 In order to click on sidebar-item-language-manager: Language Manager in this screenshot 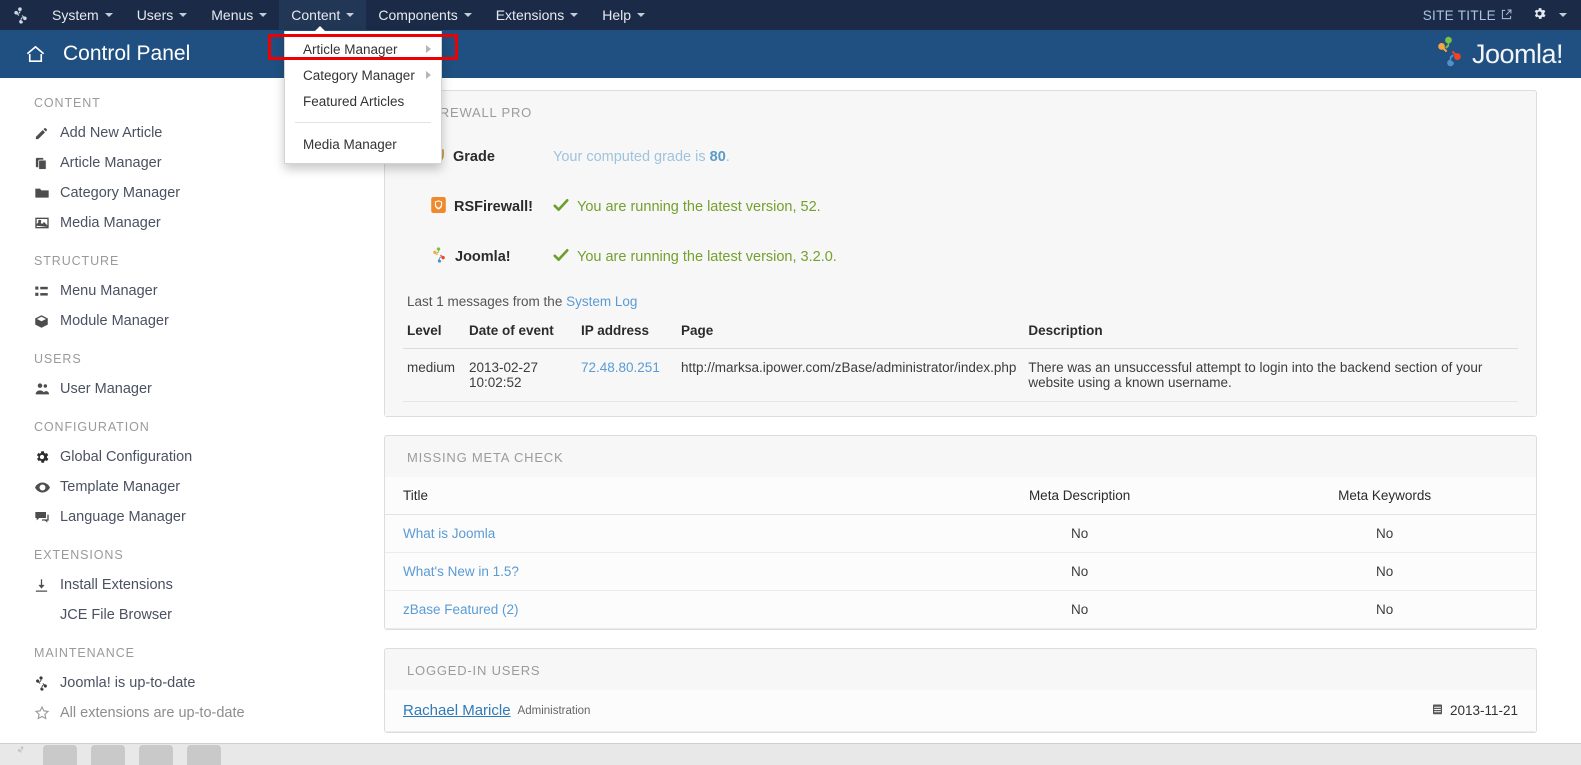, I will do `click(185, 517)`.